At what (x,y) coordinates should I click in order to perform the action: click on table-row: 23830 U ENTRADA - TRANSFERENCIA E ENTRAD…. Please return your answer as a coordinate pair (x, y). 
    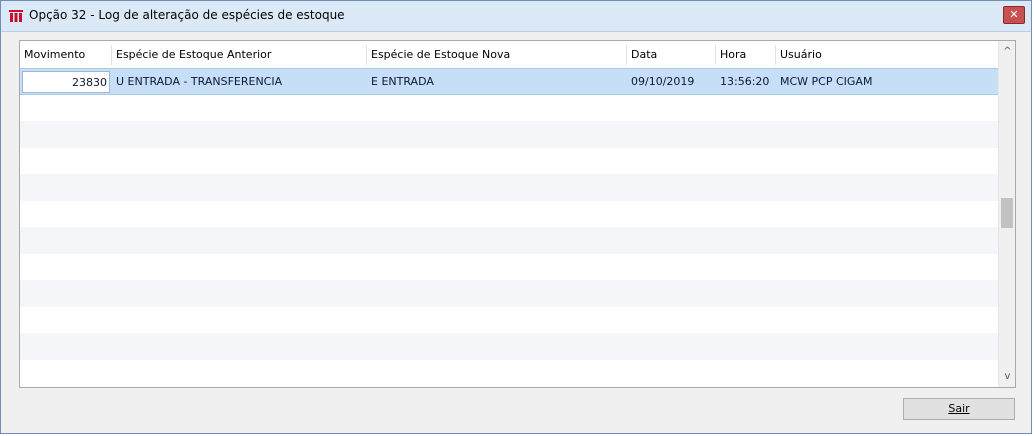
    Looking at the image, I should click on (509, 81).